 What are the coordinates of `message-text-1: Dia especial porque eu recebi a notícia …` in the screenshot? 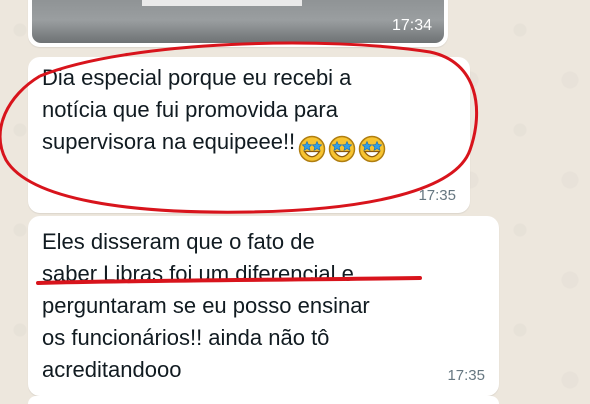 It's located at (215, 113).